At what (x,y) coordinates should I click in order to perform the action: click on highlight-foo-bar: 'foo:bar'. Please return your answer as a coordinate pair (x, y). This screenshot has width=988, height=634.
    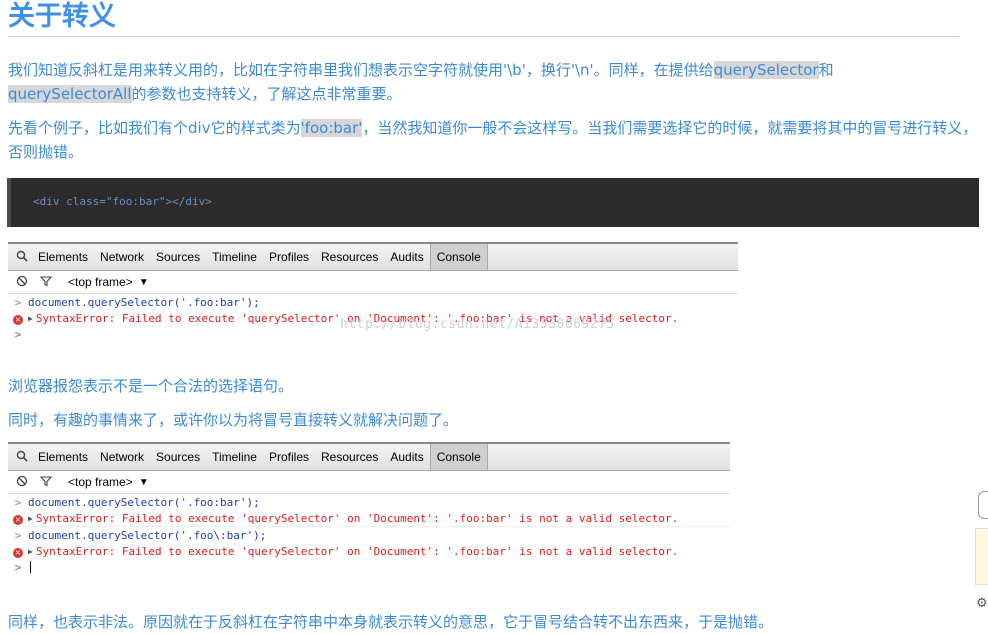
    Looking at the image, I should click on (331, 128).